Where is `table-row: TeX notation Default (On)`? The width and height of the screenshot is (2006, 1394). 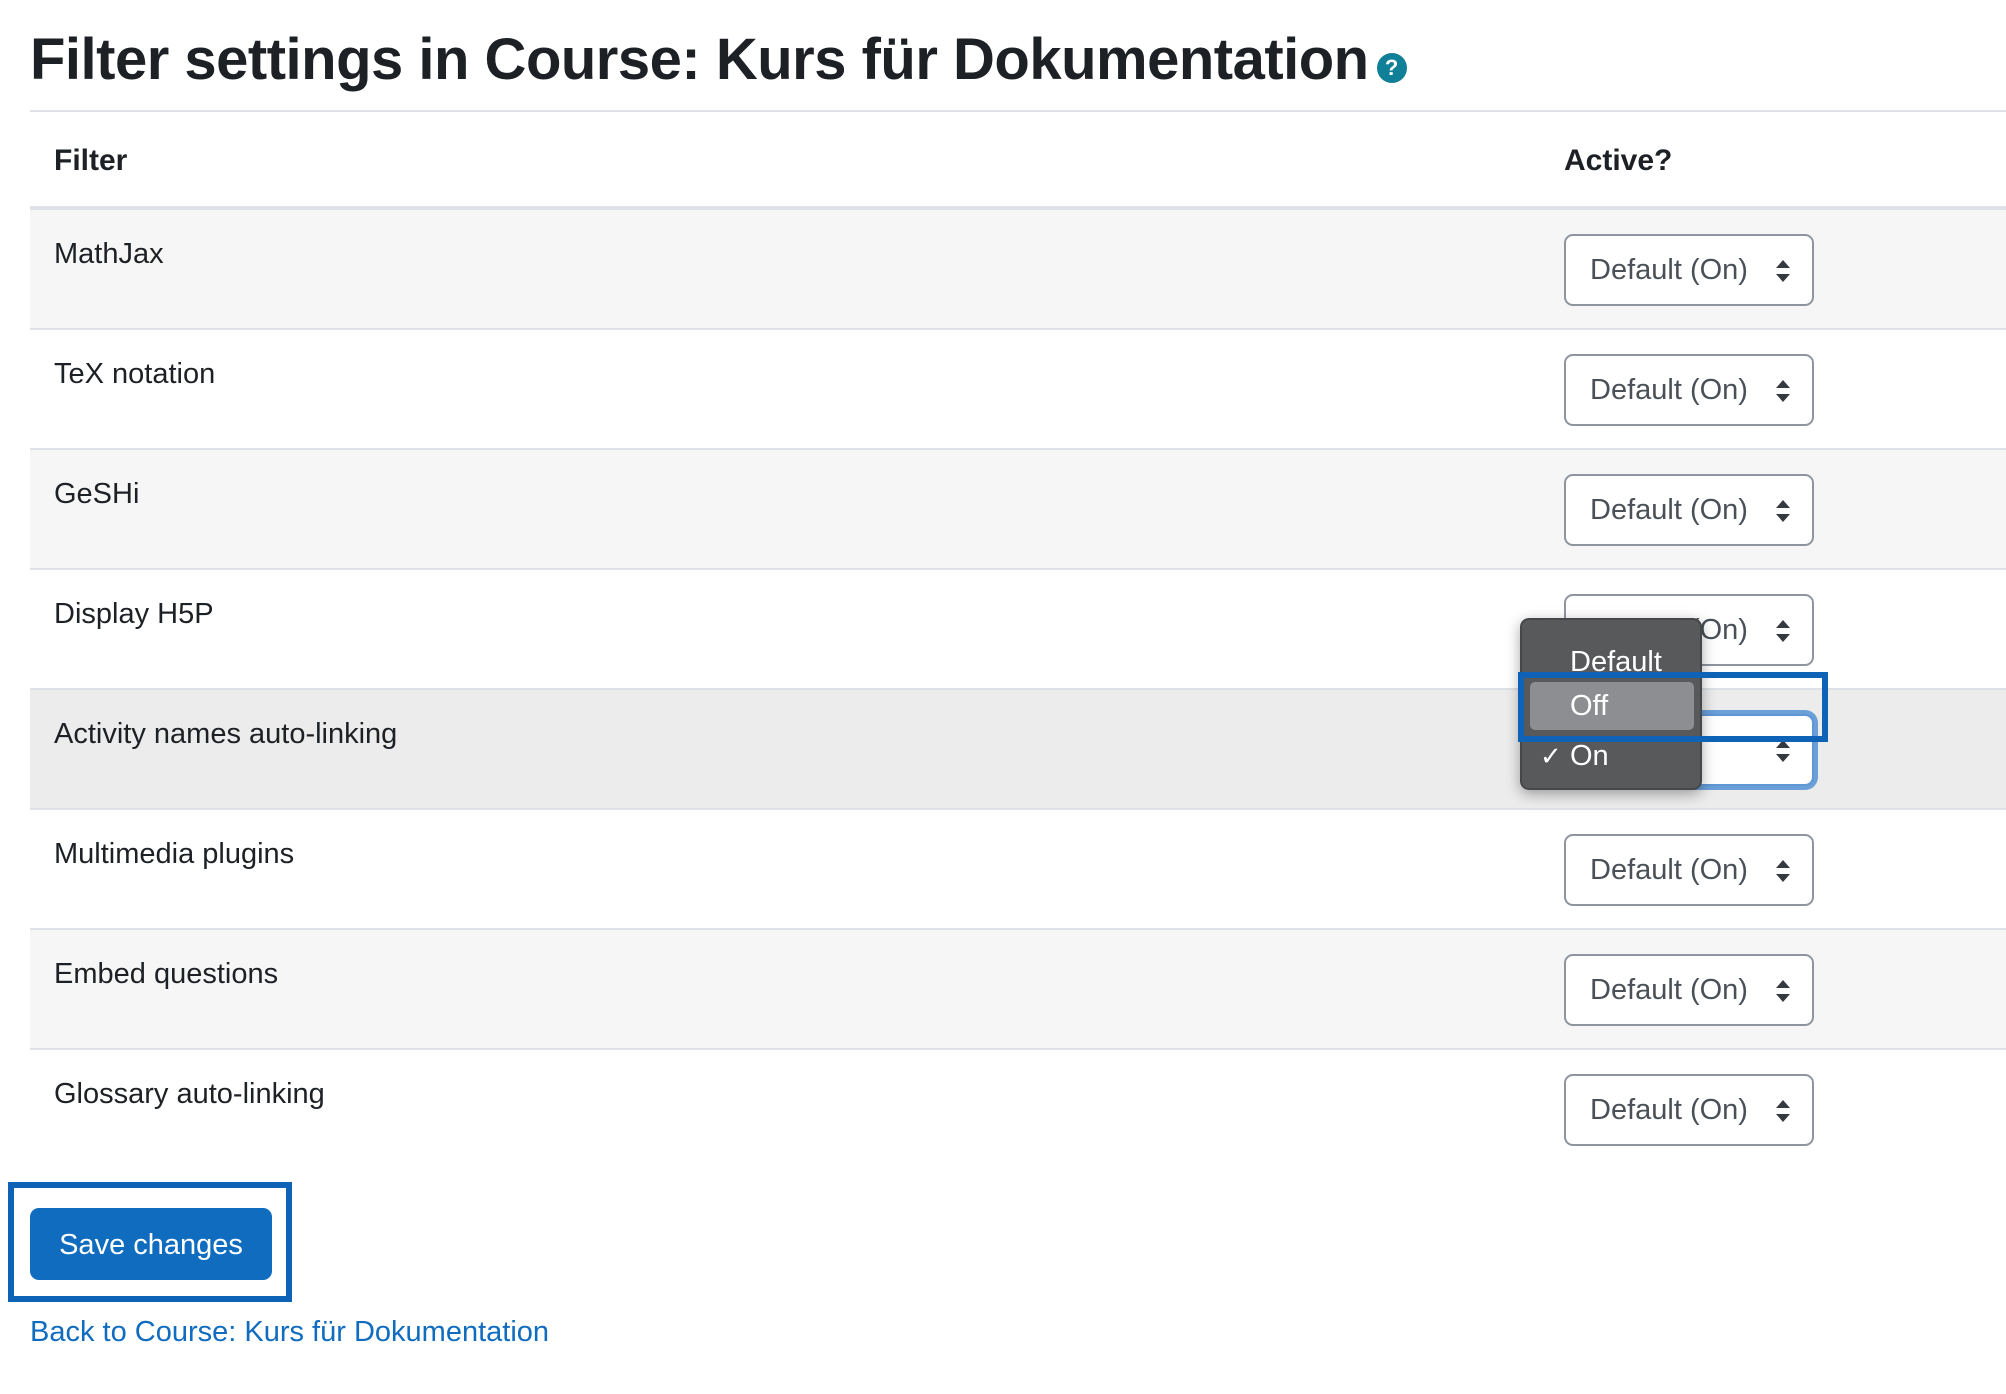
table-row: TeX notation Default (On) is located at coordinates (1018, 390).